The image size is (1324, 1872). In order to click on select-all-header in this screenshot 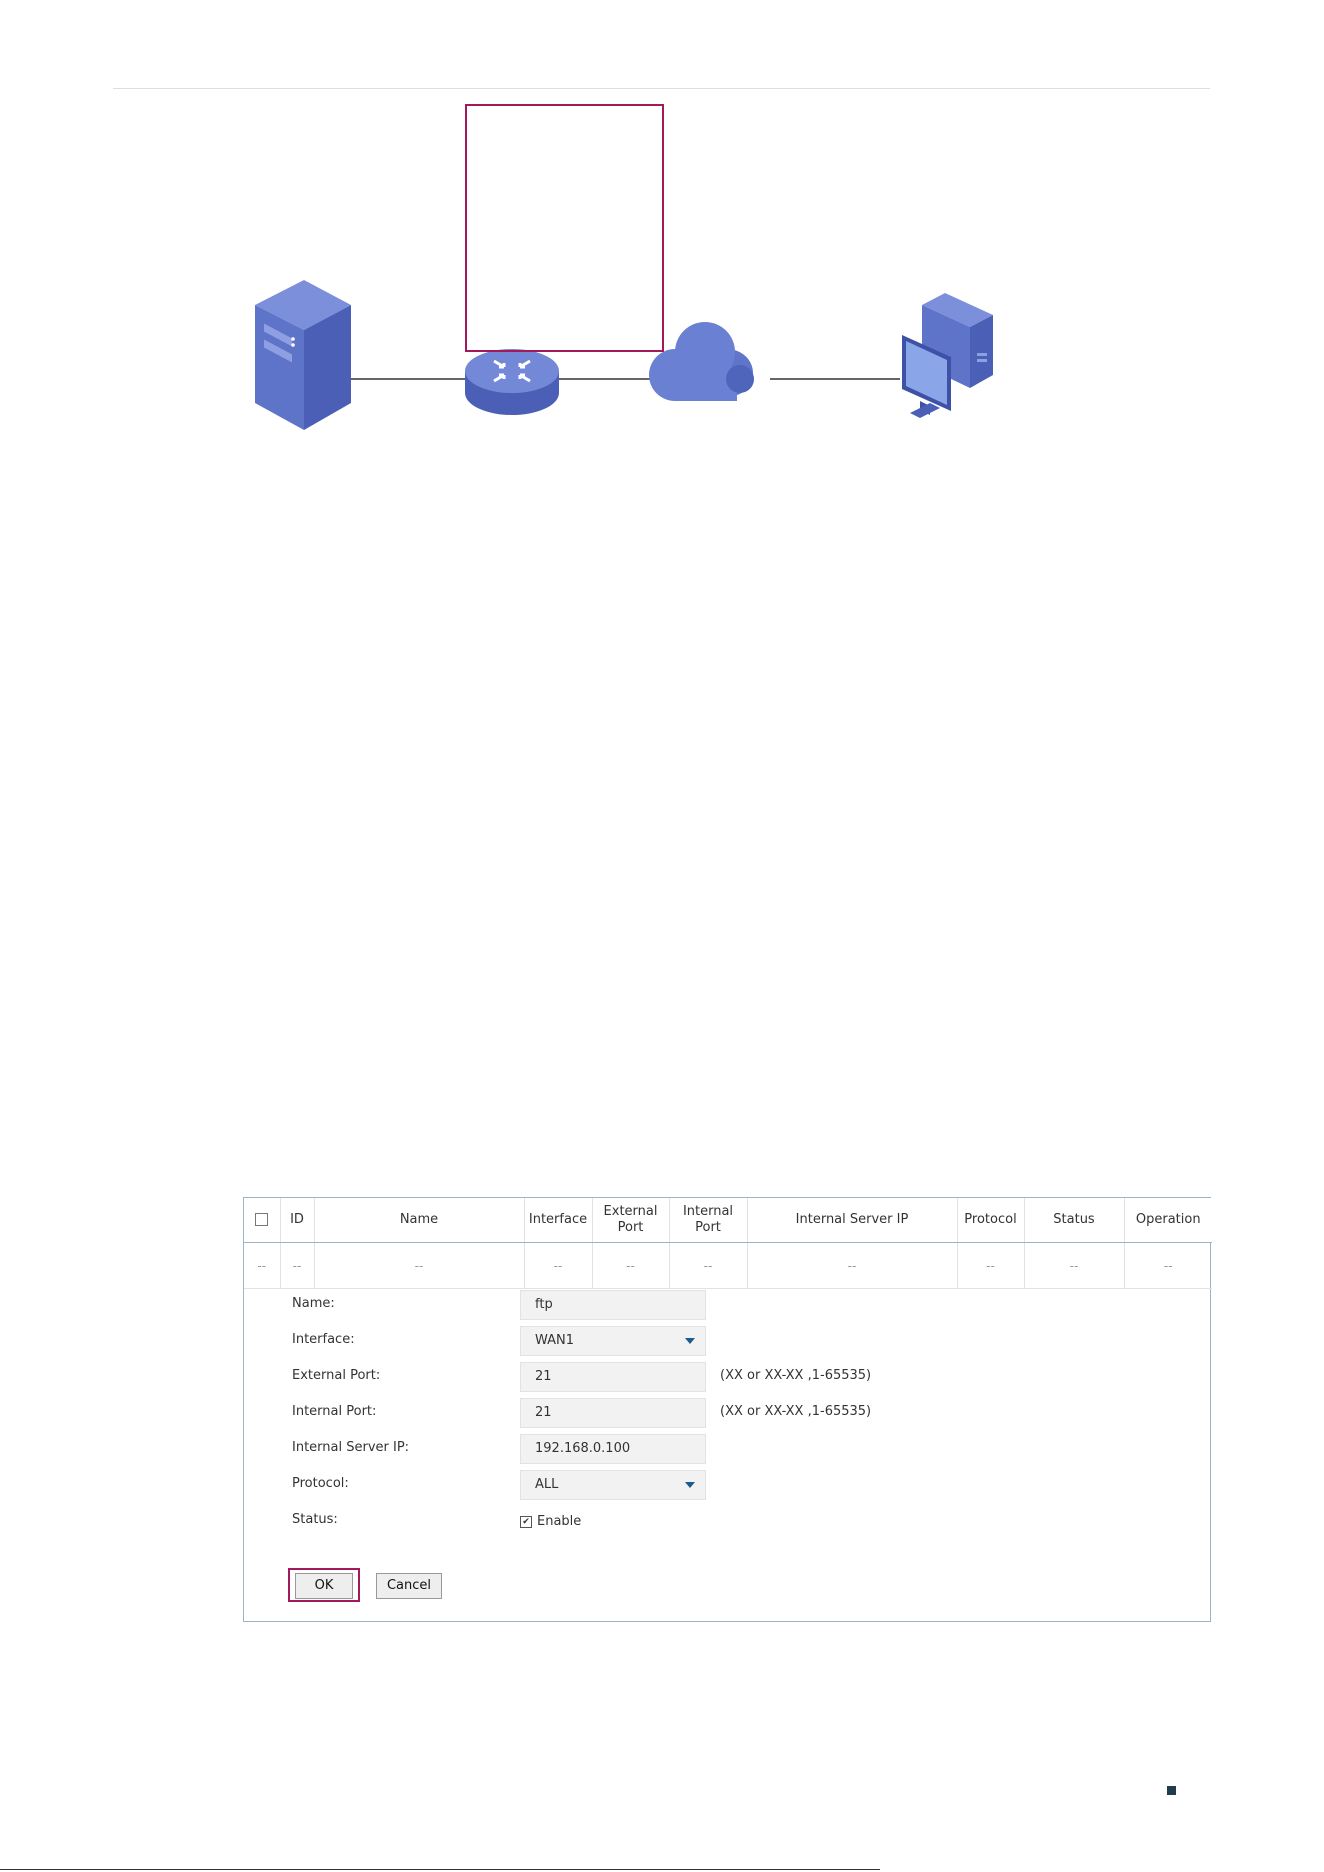, I will do `click(262, 1220)`.